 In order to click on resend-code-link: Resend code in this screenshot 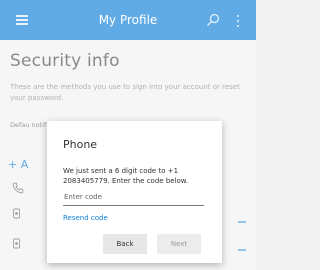, I will do `click(85, 218)`.